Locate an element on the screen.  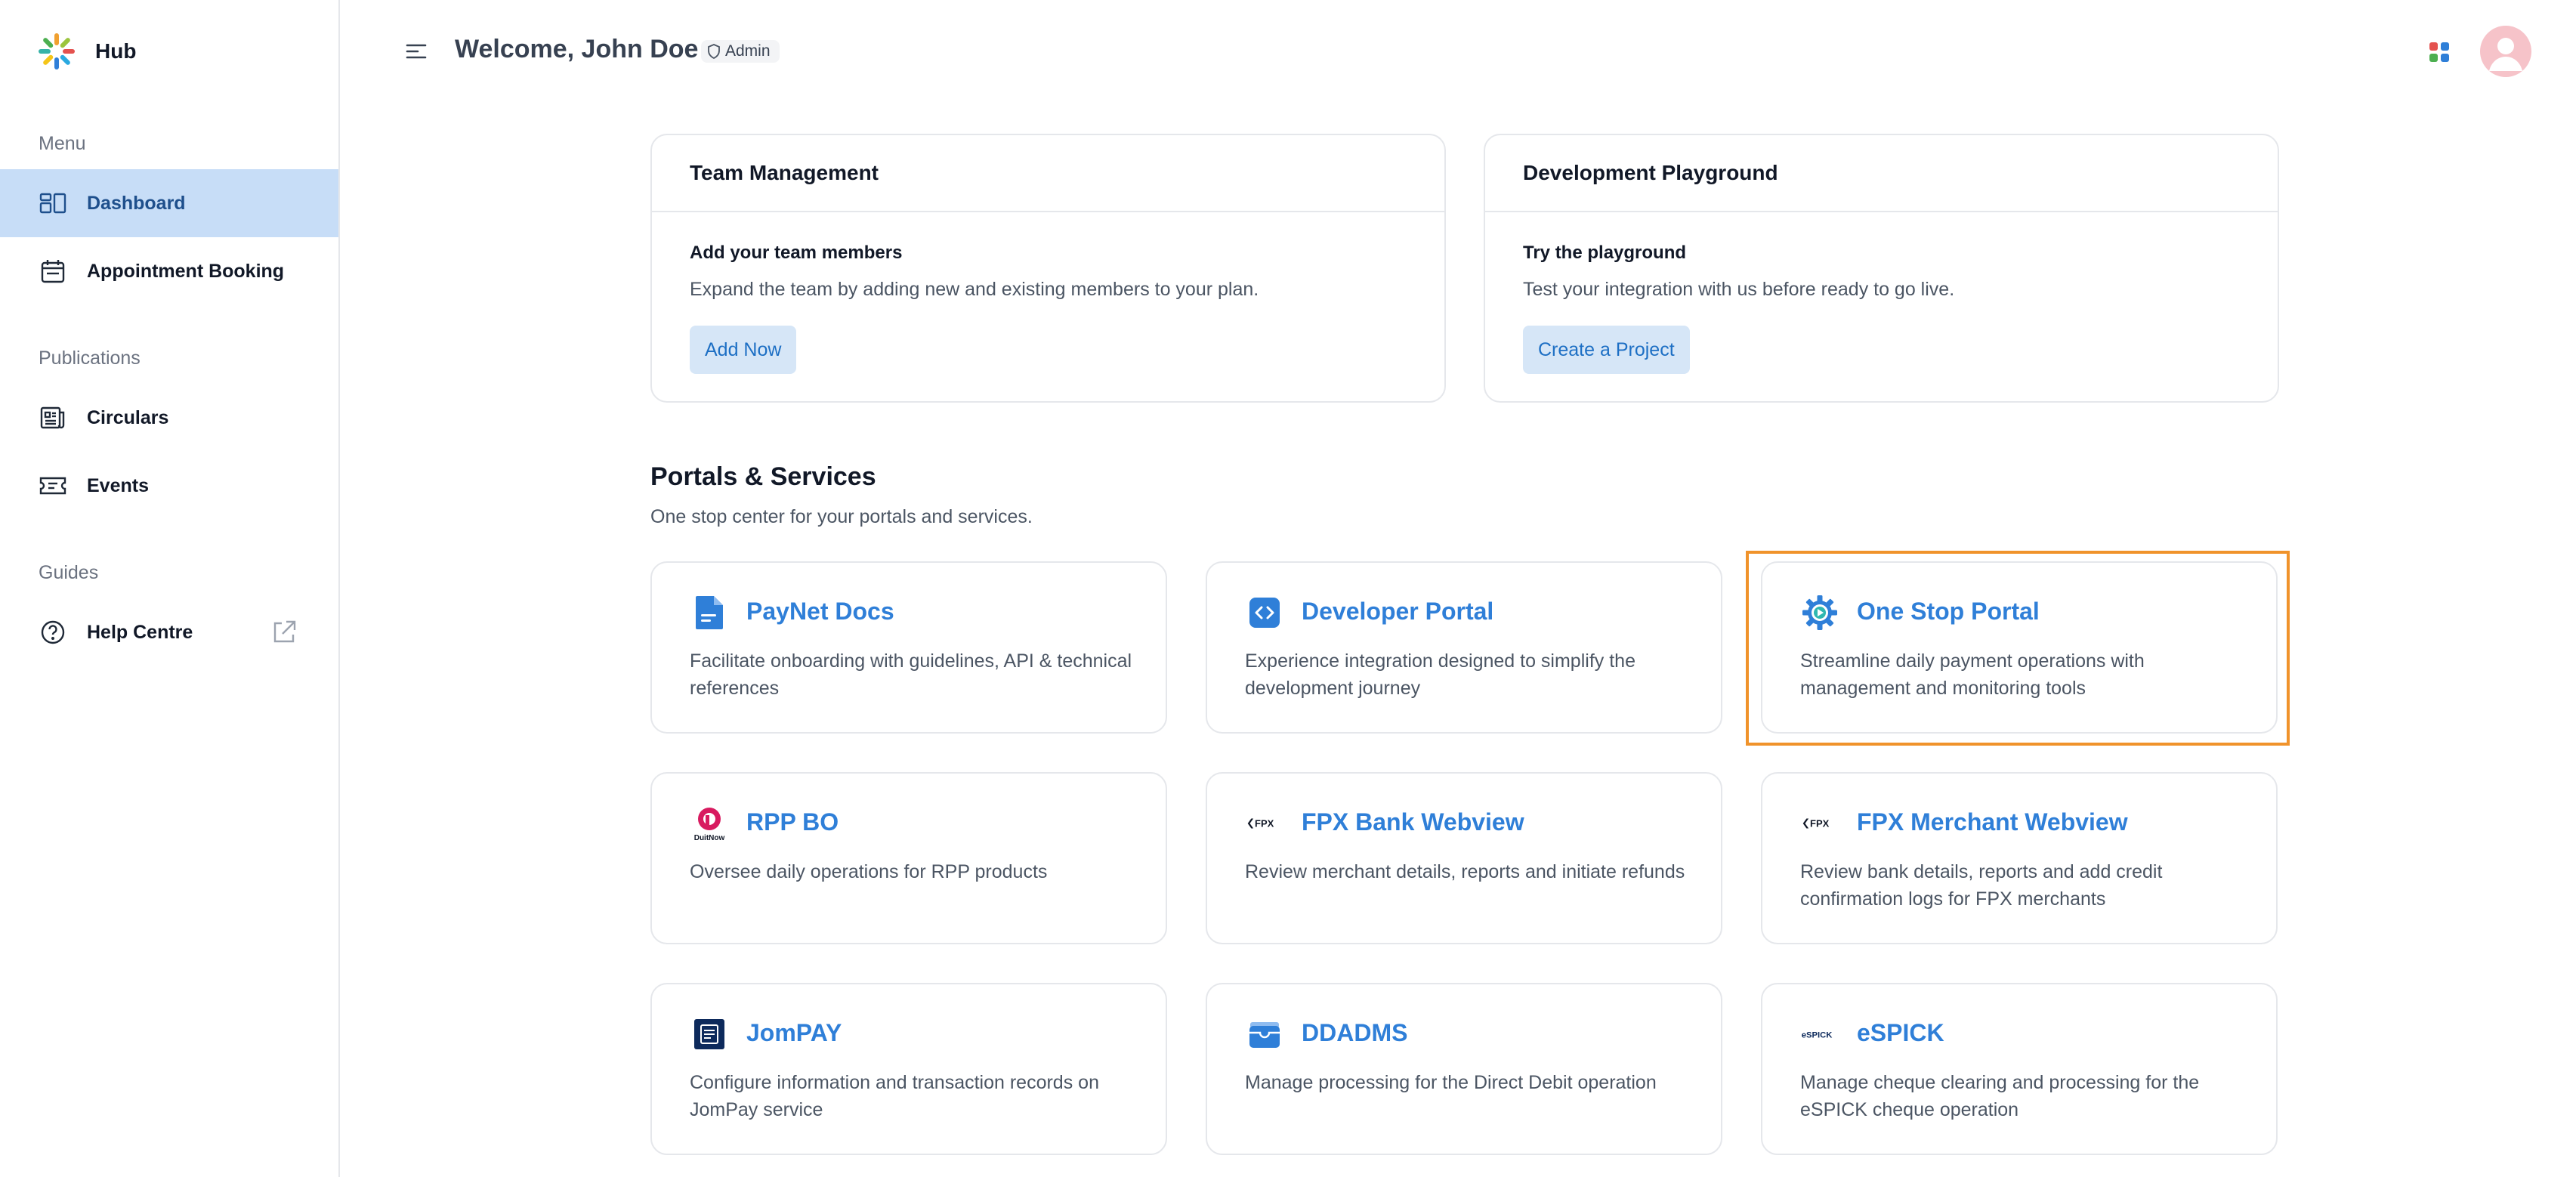
jompay-icon is located at coordinates (709, 1034).